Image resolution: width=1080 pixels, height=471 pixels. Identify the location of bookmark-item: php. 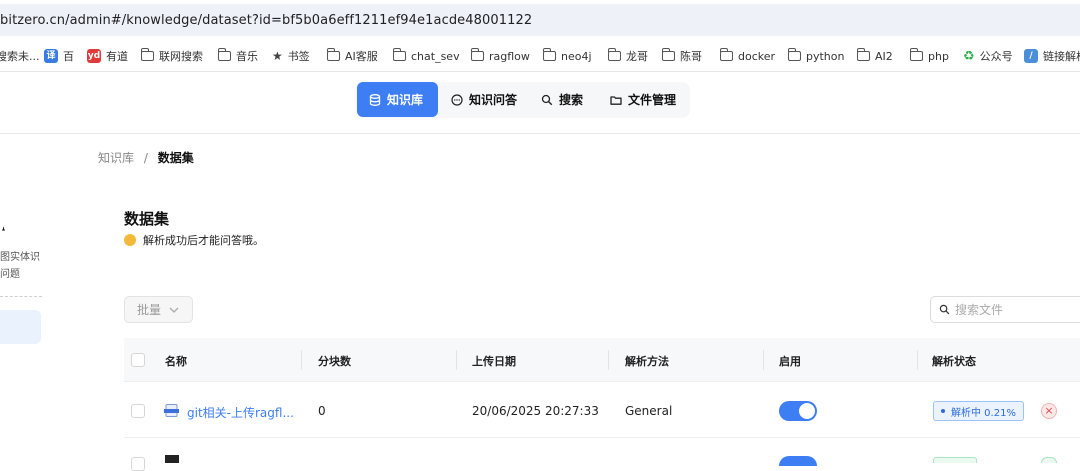
(929, 56).